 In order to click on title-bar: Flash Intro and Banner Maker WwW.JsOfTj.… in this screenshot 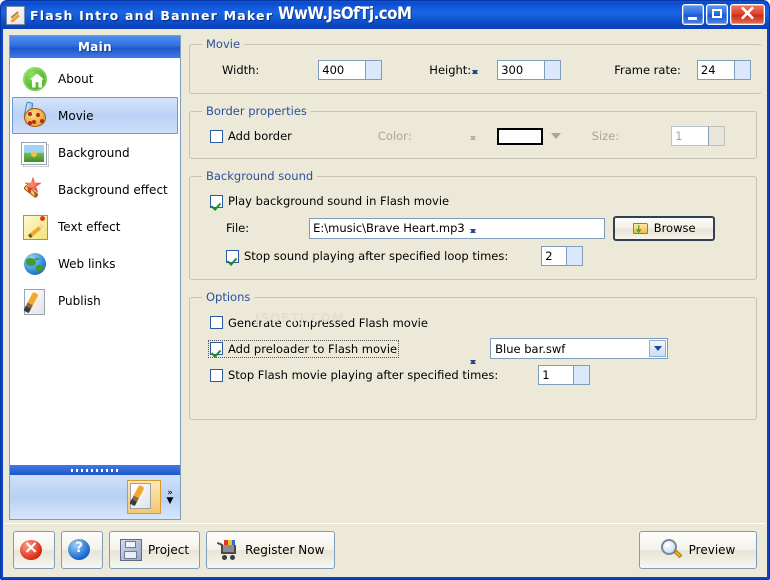, I will do `click(385, 15)`.